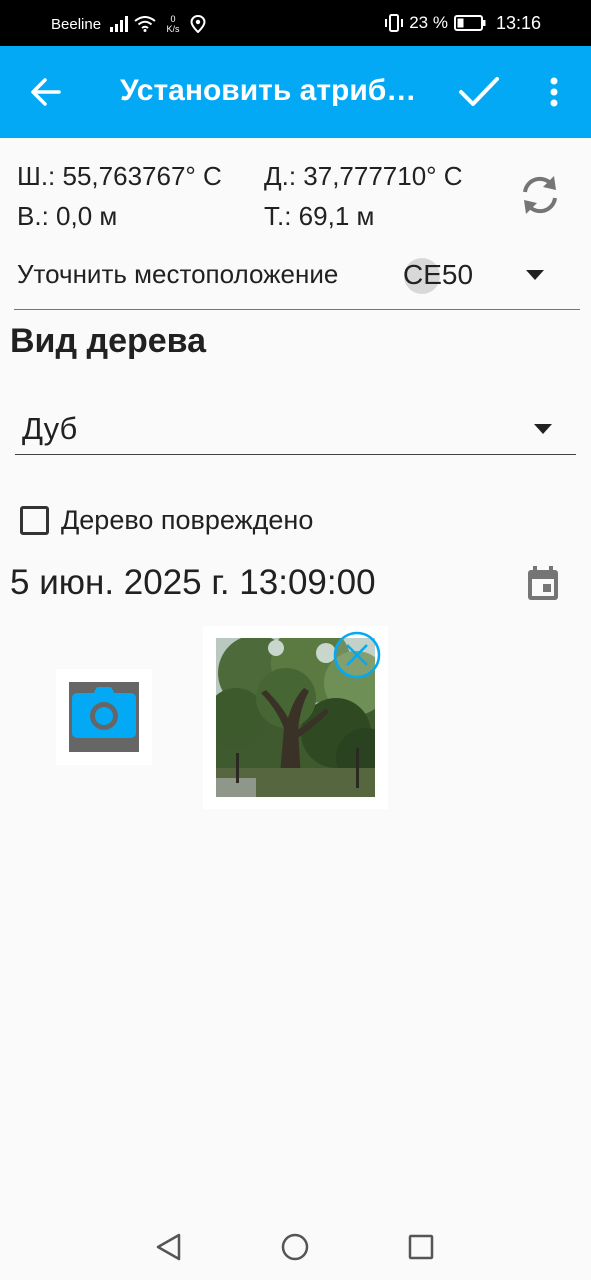  Describe the element at coordinates (479, 92) in the screenshot. I see `check-icon` at that location.